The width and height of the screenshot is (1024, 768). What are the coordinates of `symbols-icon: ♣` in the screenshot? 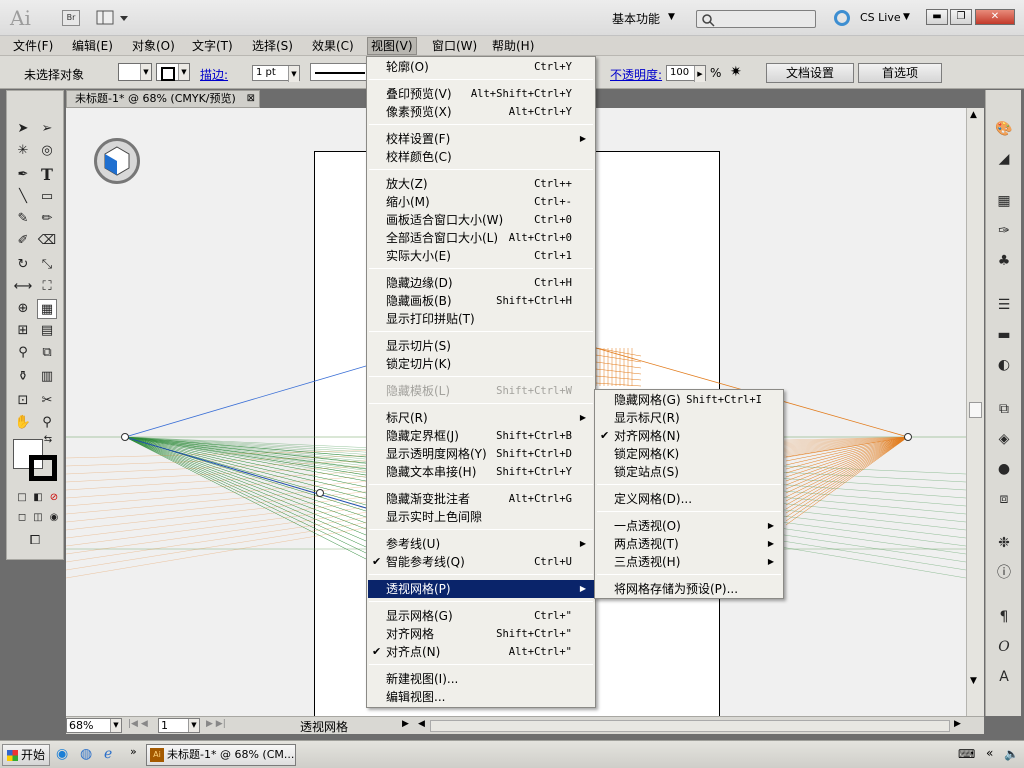 It's located at (1004, 261).